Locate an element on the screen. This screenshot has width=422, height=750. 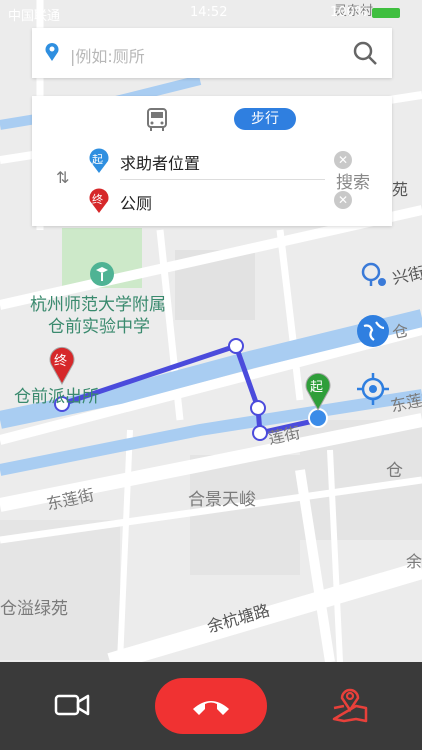
community-label: 合景天峻 is located at coordinates (222, 500).